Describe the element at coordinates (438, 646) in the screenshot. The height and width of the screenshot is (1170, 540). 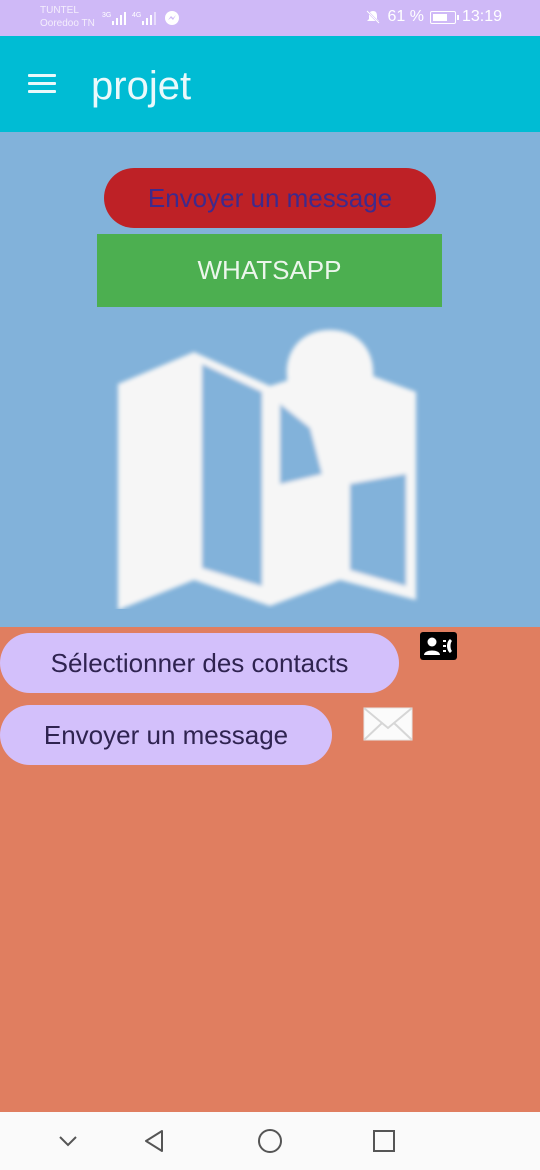
I see `contacts-icon` at that location.